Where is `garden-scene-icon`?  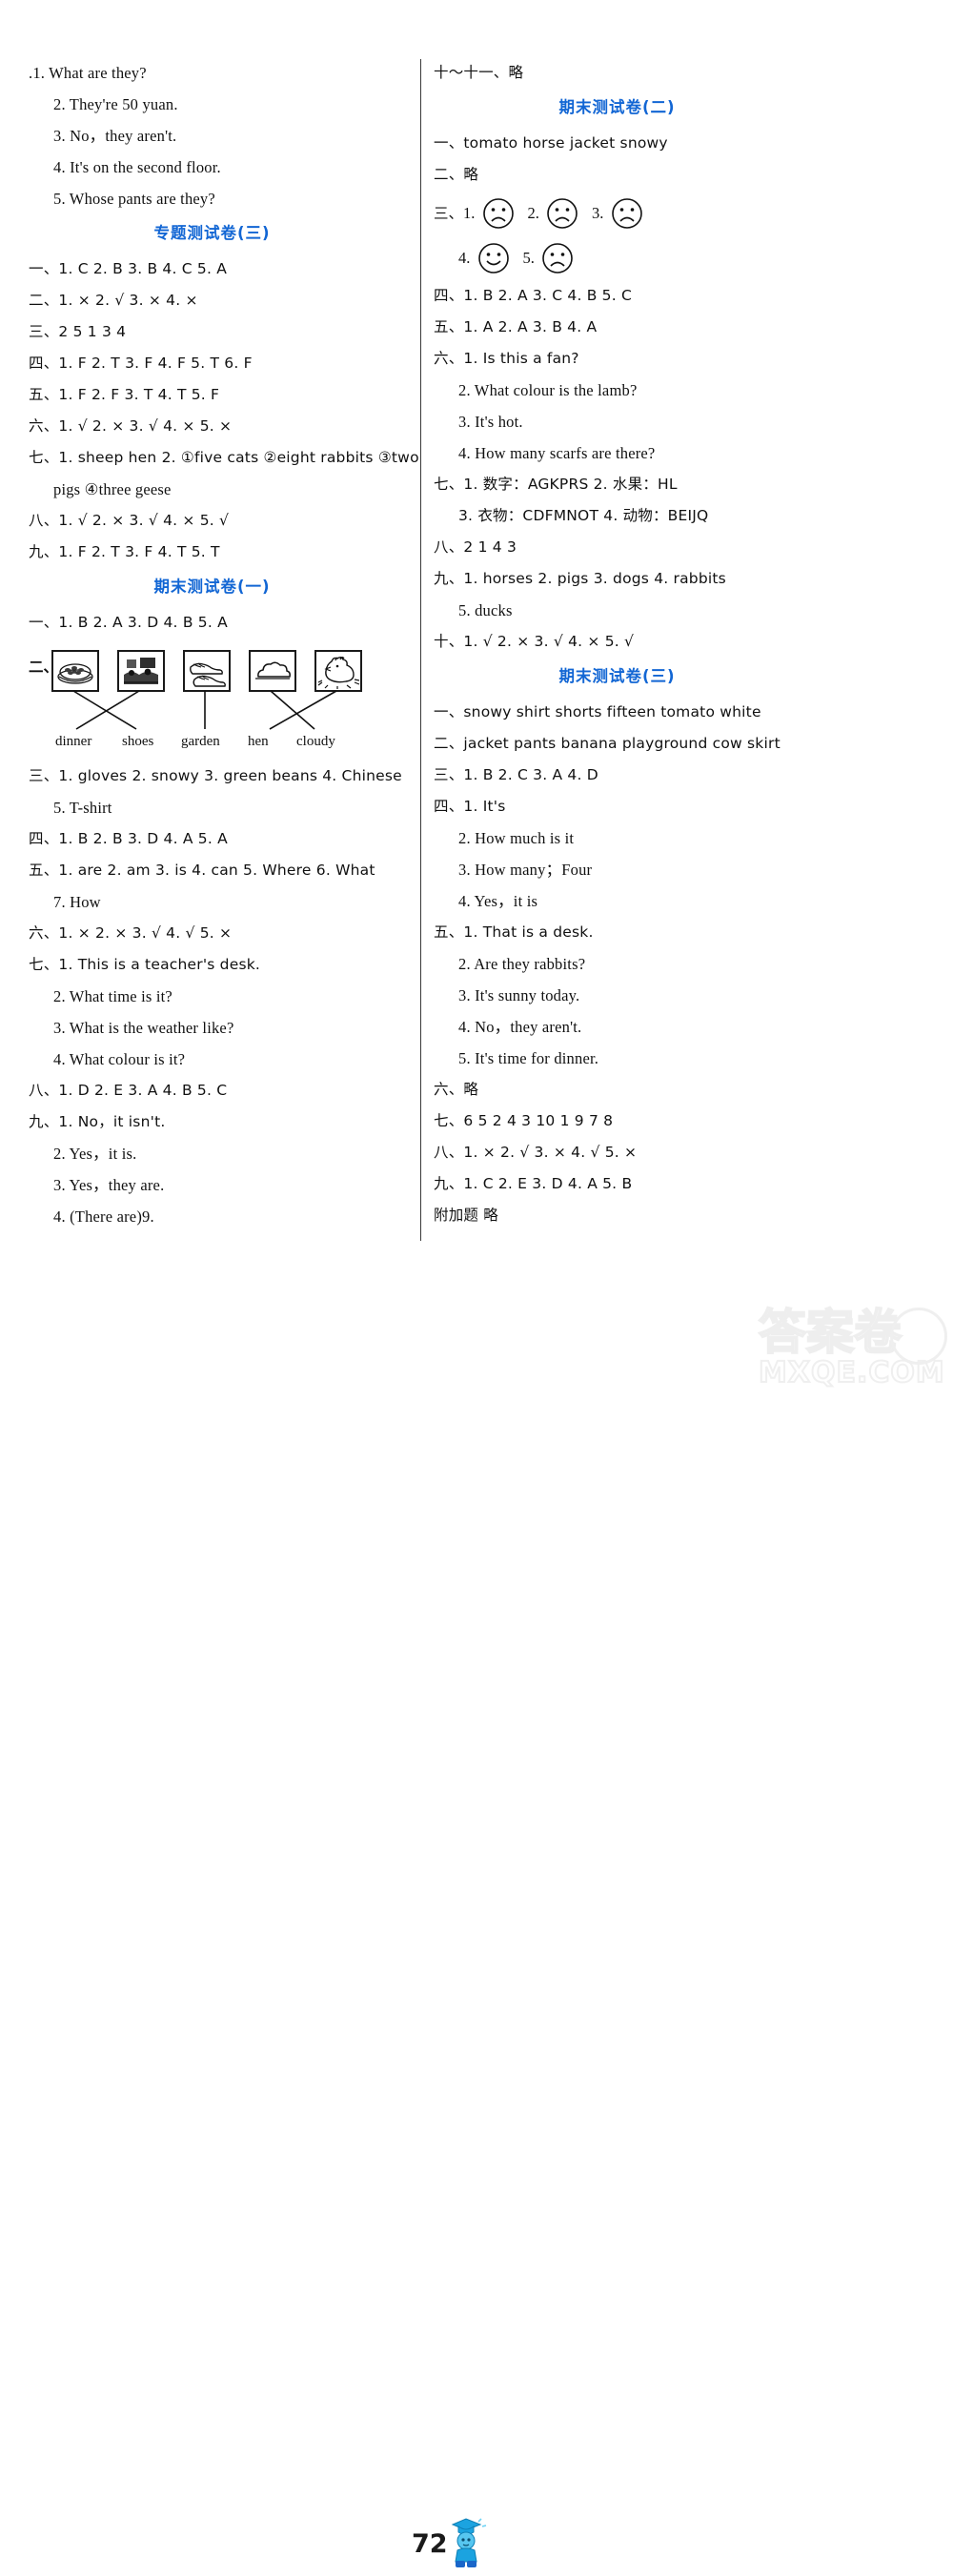
garden-scene-icon is located at coordinates (141, 671).